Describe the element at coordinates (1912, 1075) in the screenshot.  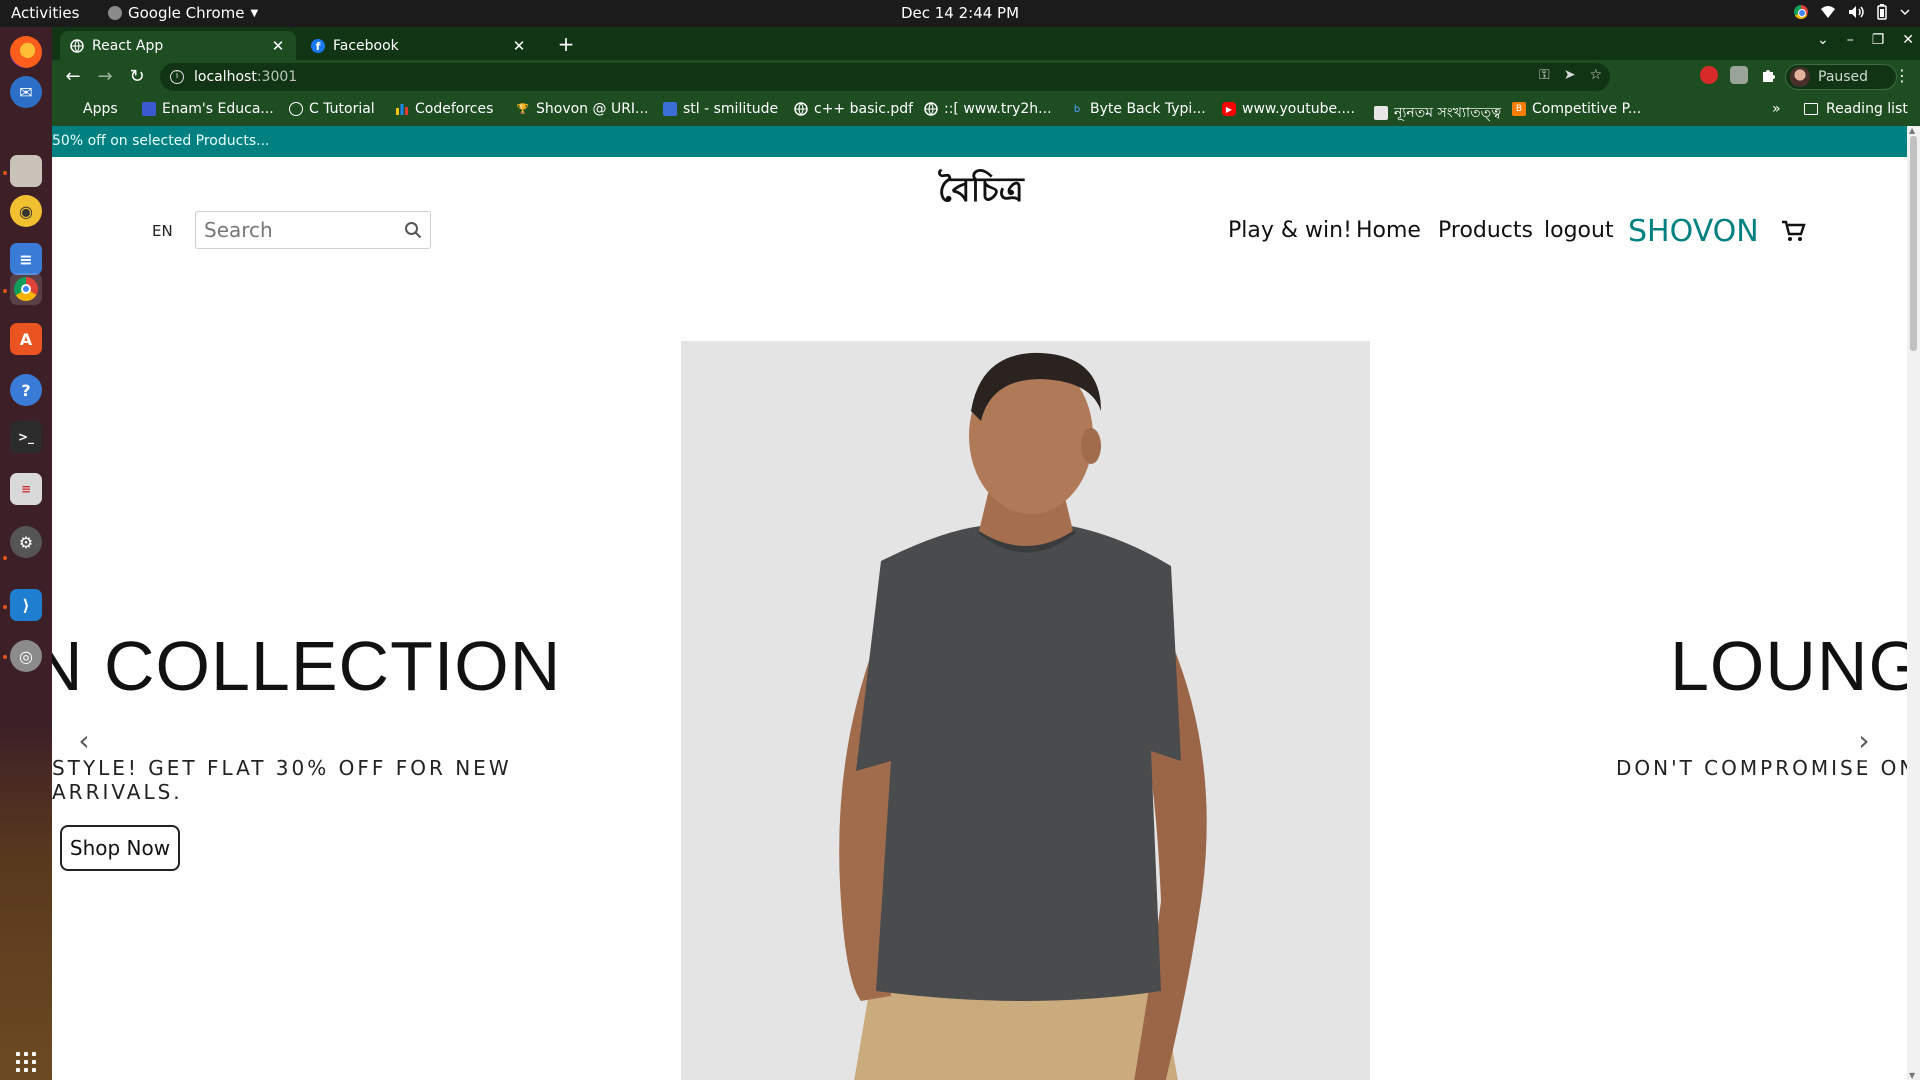
I see `scroll-down-icon: ▼` at that location.